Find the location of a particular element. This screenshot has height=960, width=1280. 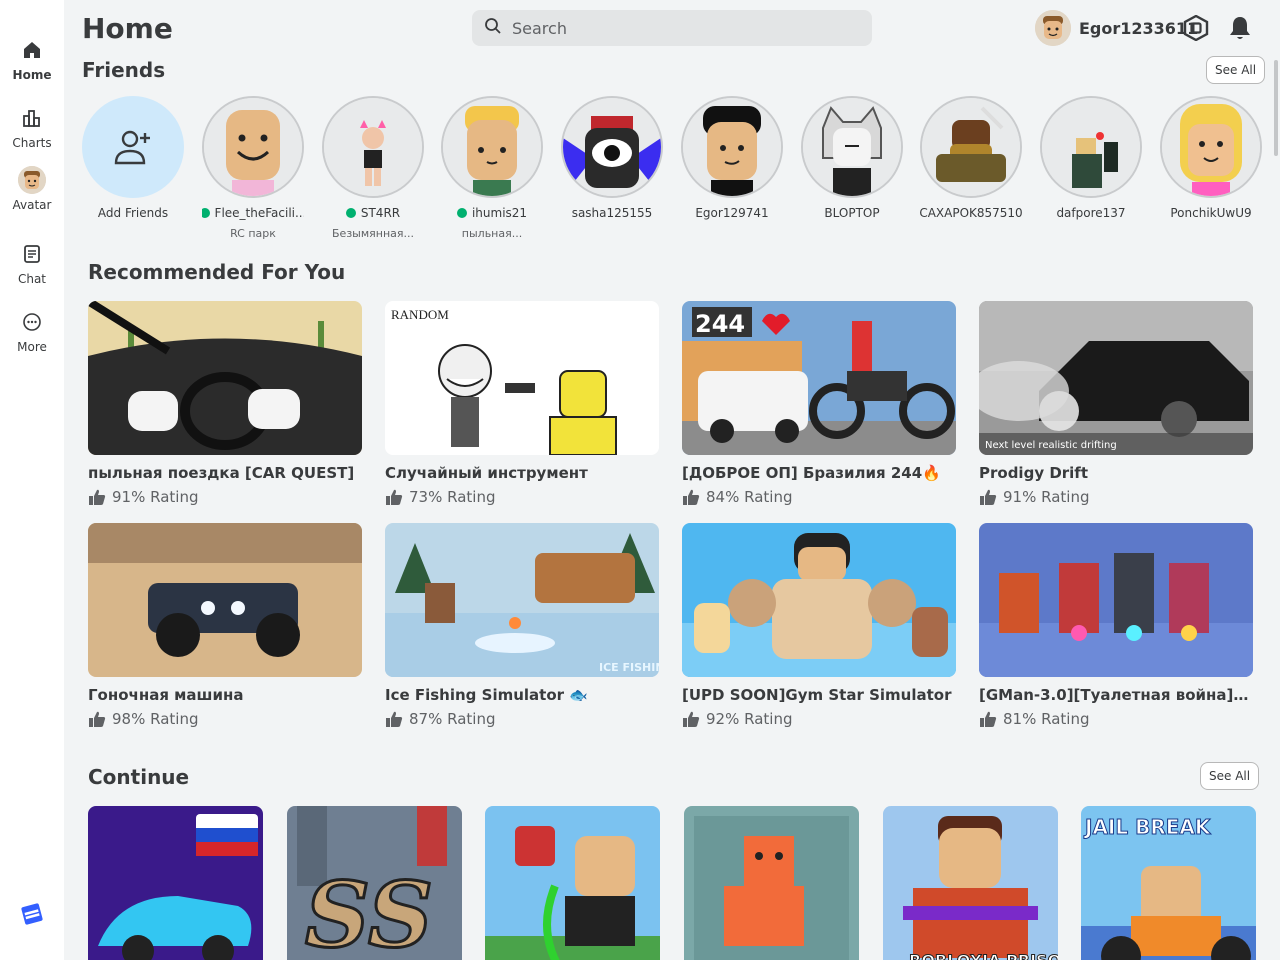

continue-game-card: SS is located at coordinates (374, 883).